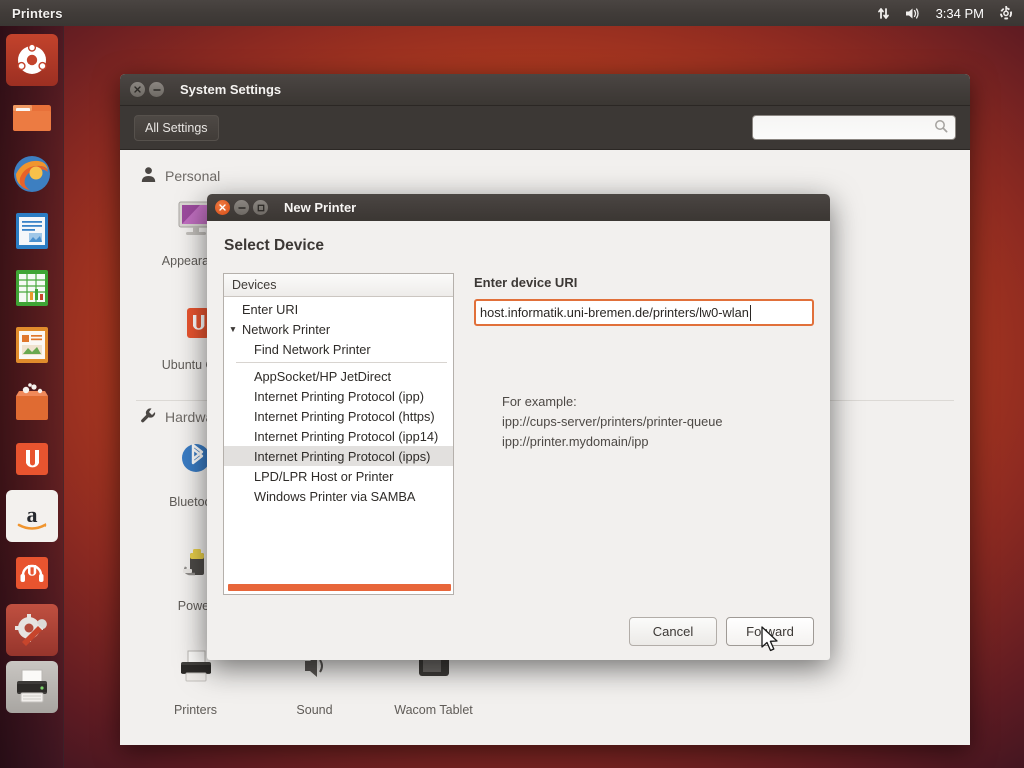 The image size is (1024, 768). I want to click on svg-text: a, so click(31, 514).